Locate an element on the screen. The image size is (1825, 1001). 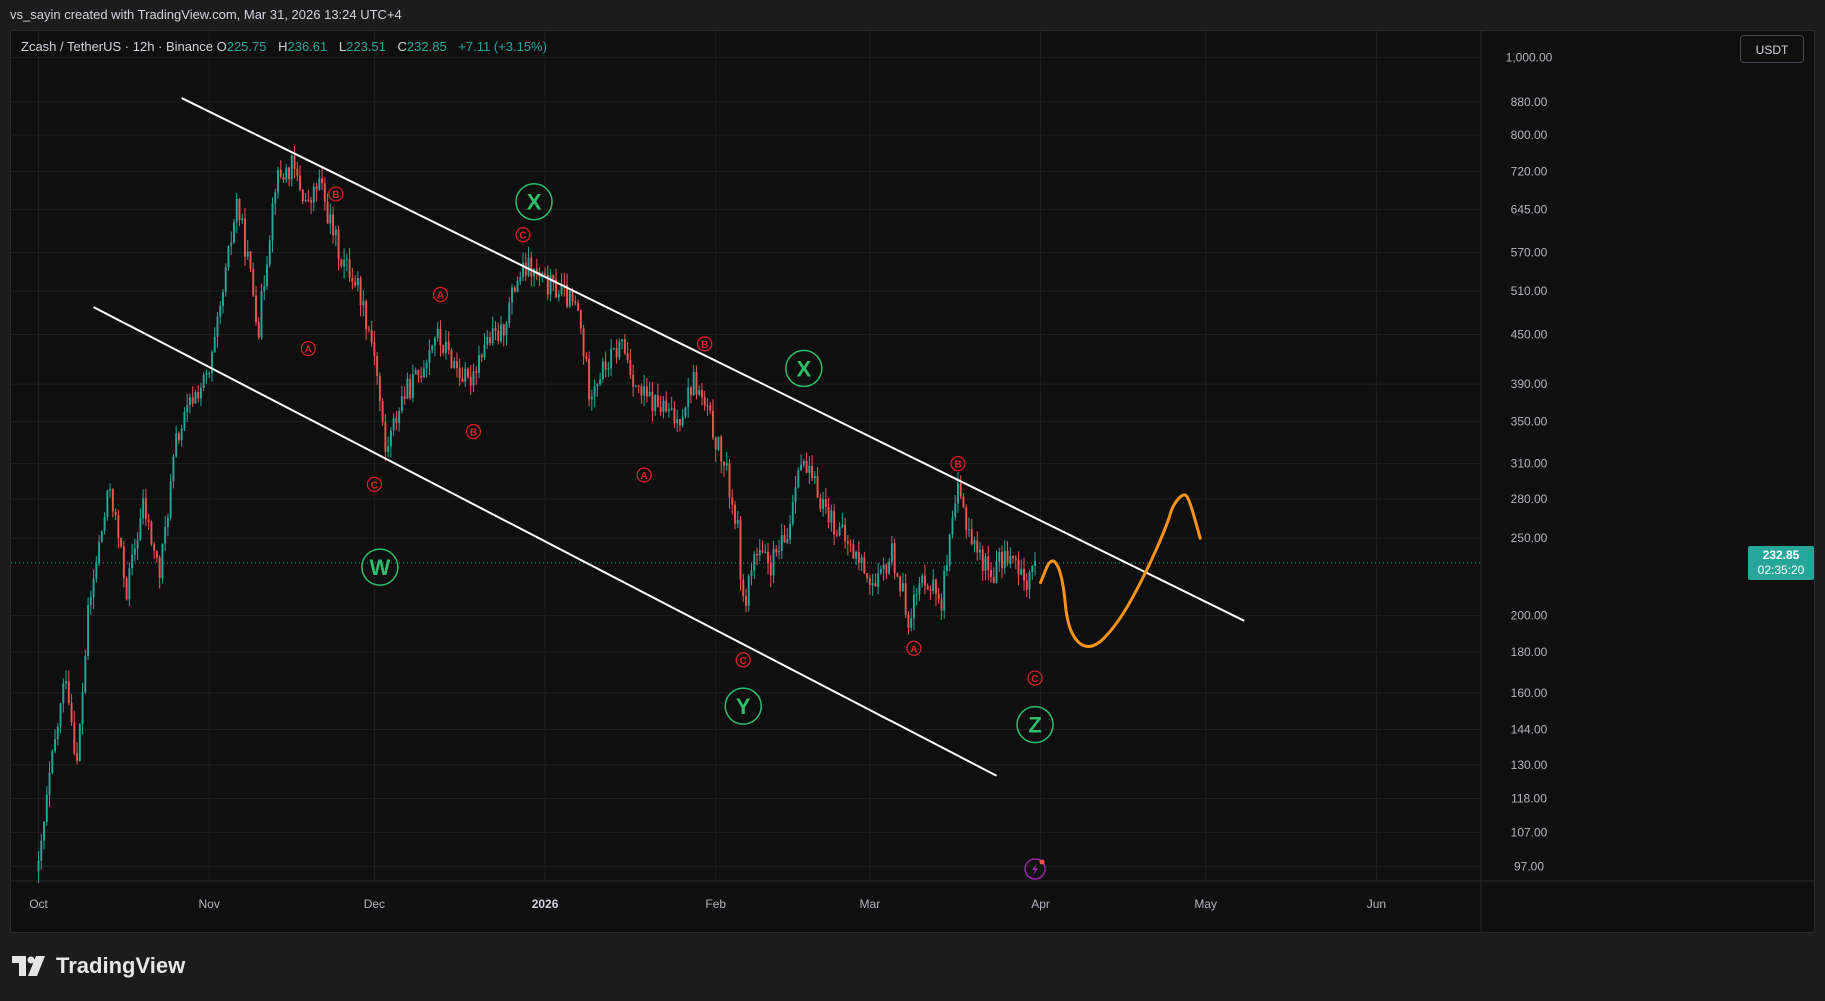
projection-path is located at coordinates (1120, 570).